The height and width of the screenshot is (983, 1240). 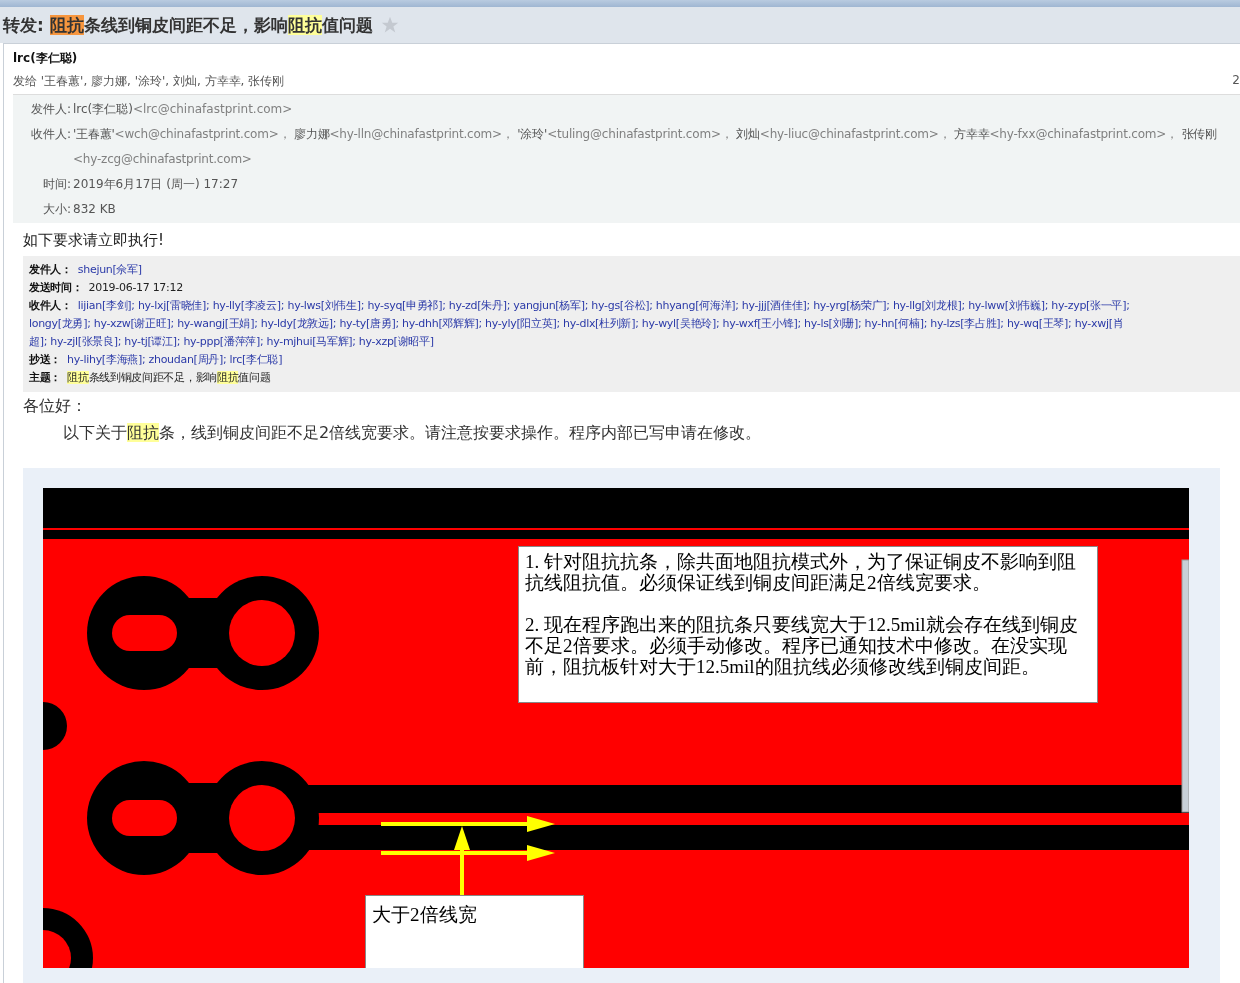 What do you see at coordinates (50, 270) in the screenshot?
I see `field-label: 发件人：` at bounding box center [50, 270].